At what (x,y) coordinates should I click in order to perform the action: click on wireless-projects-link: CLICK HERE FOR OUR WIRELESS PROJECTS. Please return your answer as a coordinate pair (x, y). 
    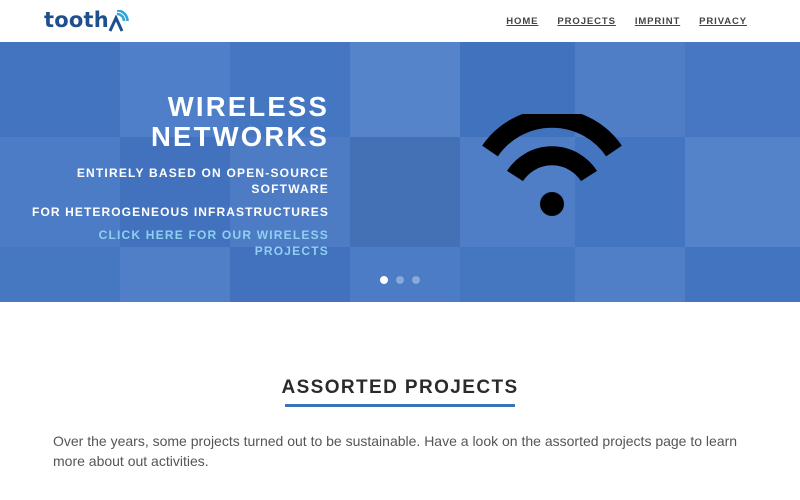
    Looking at the image, I should click on (179, 243).